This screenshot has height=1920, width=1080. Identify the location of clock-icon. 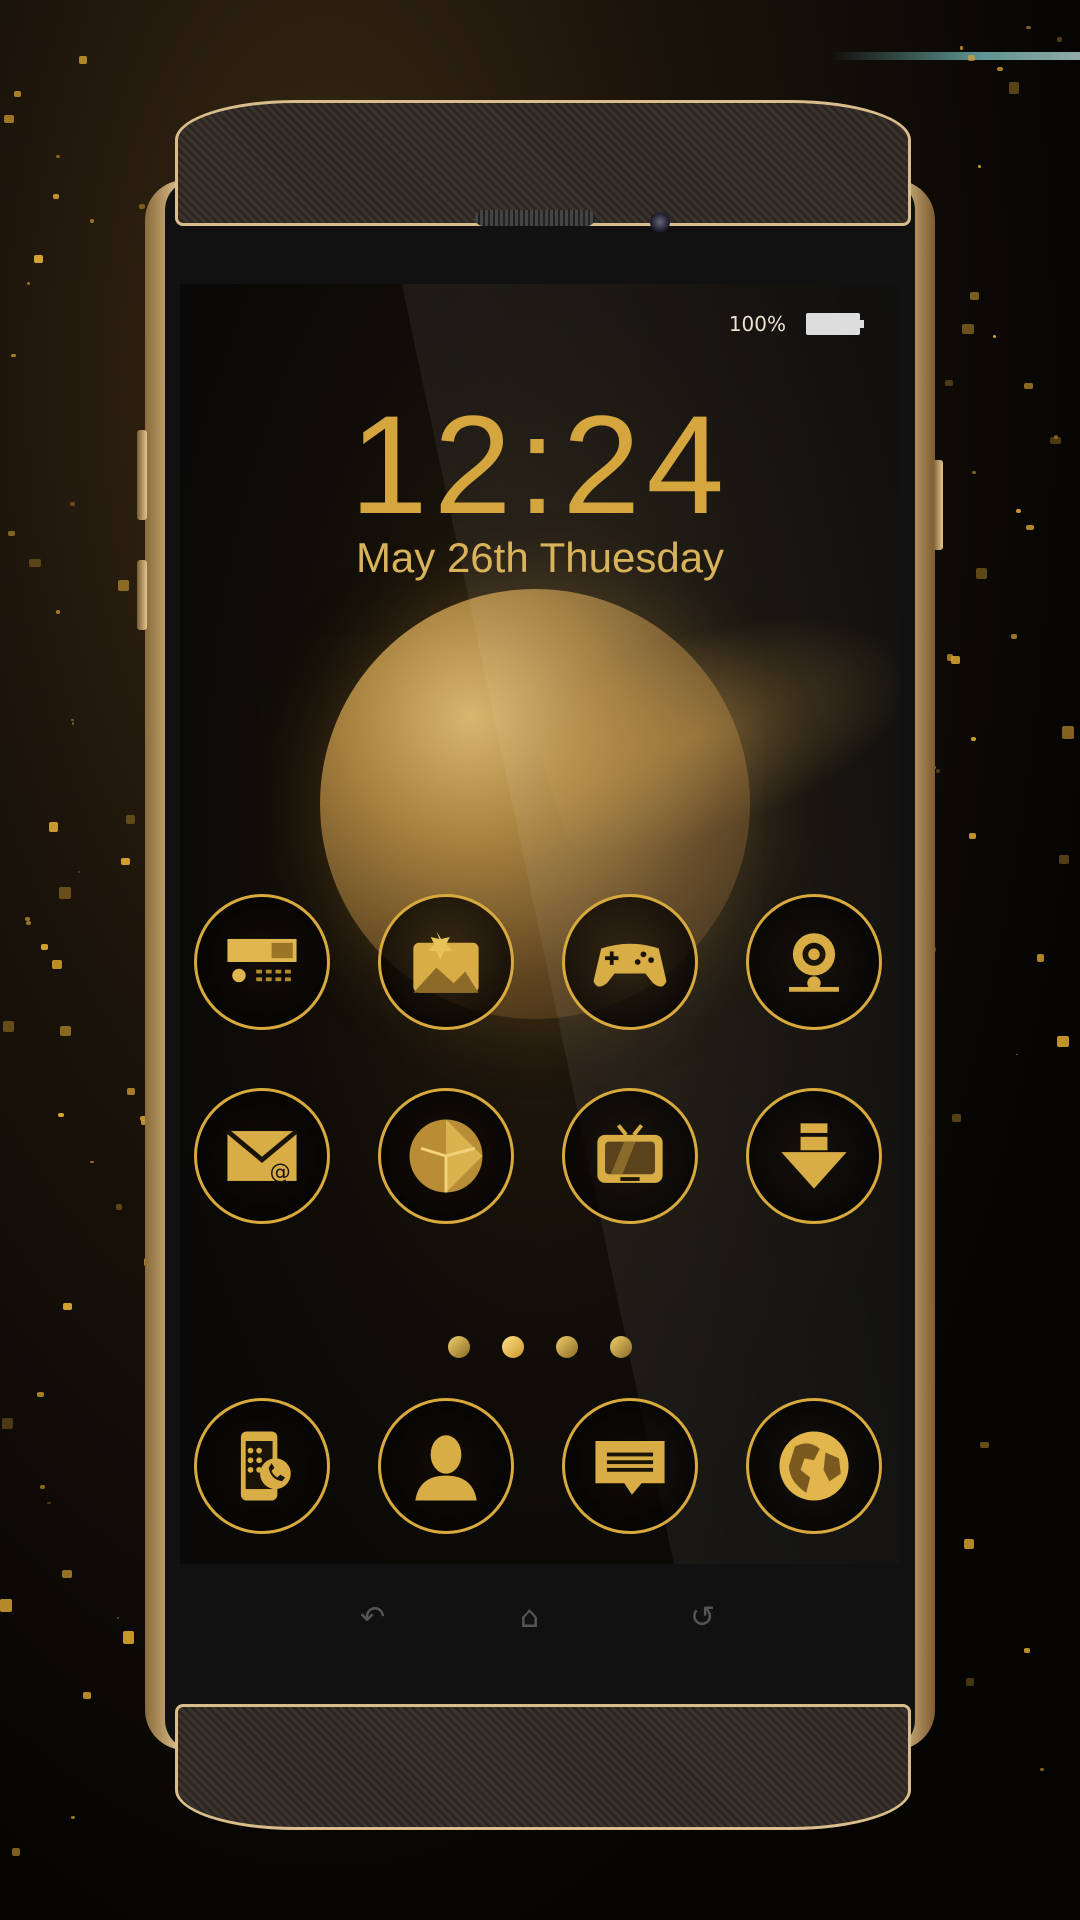
(446, 1156).